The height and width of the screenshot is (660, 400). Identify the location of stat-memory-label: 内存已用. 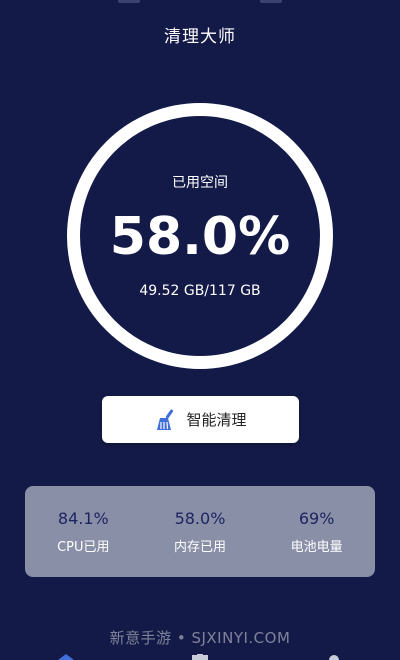
(199, 547).